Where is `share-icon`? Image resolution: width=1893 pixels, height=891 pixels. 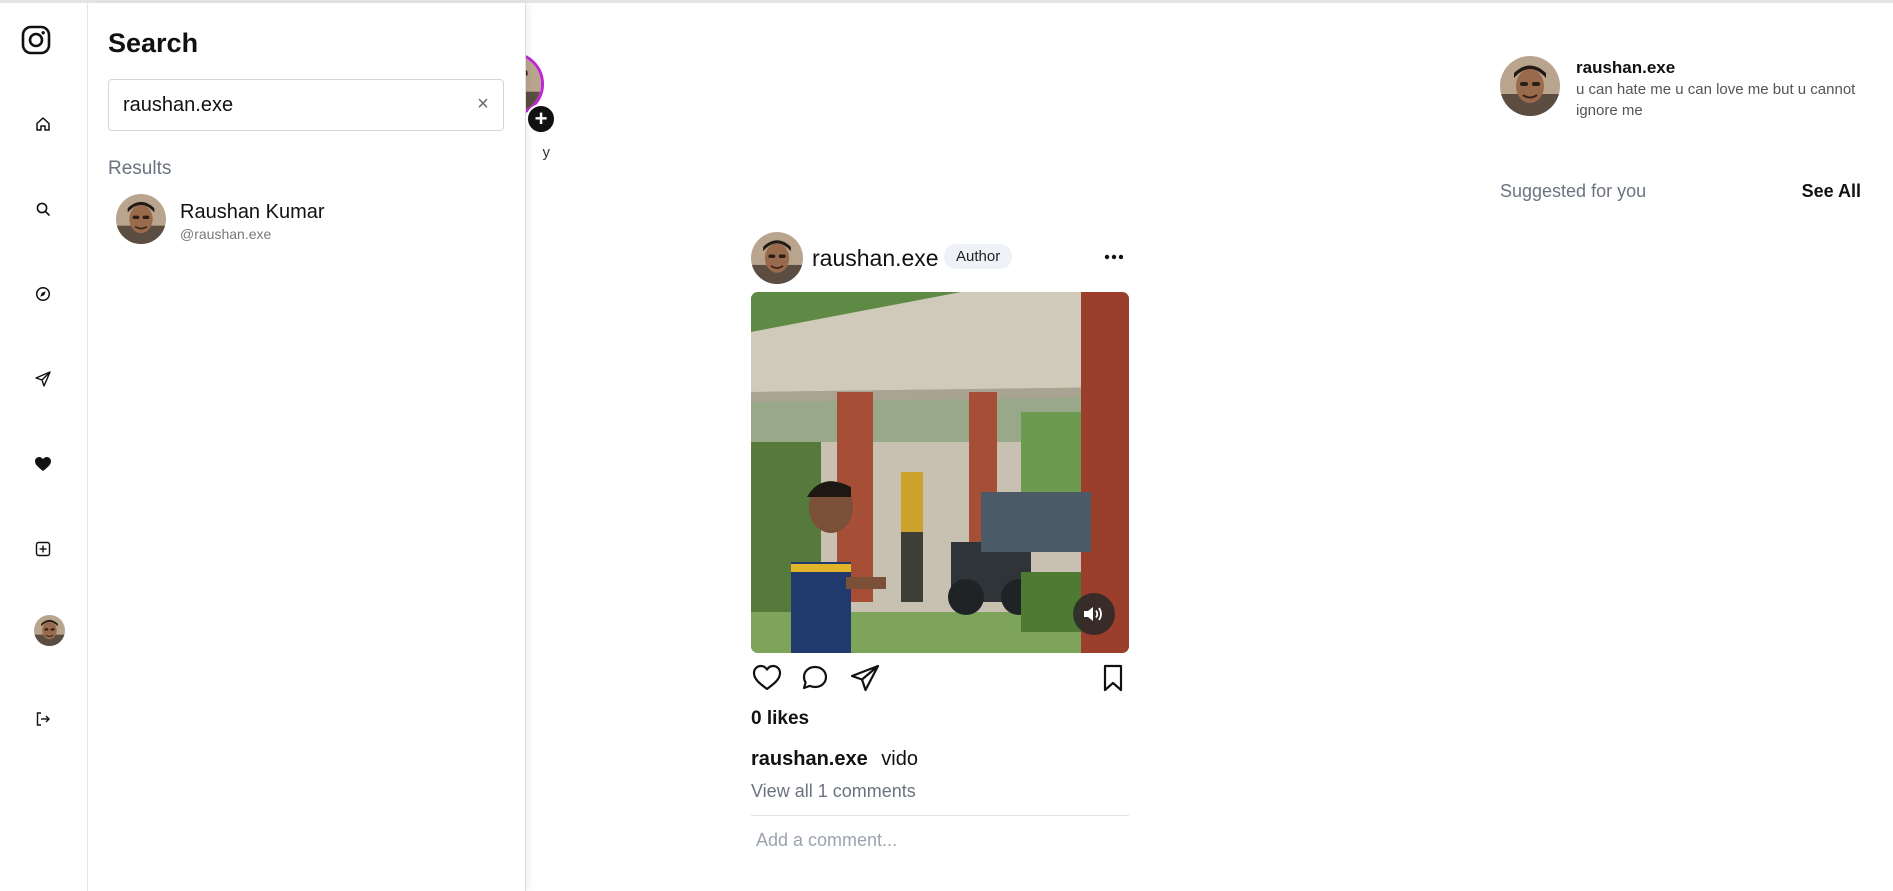
share-icon is located at coordinates (865, 678).